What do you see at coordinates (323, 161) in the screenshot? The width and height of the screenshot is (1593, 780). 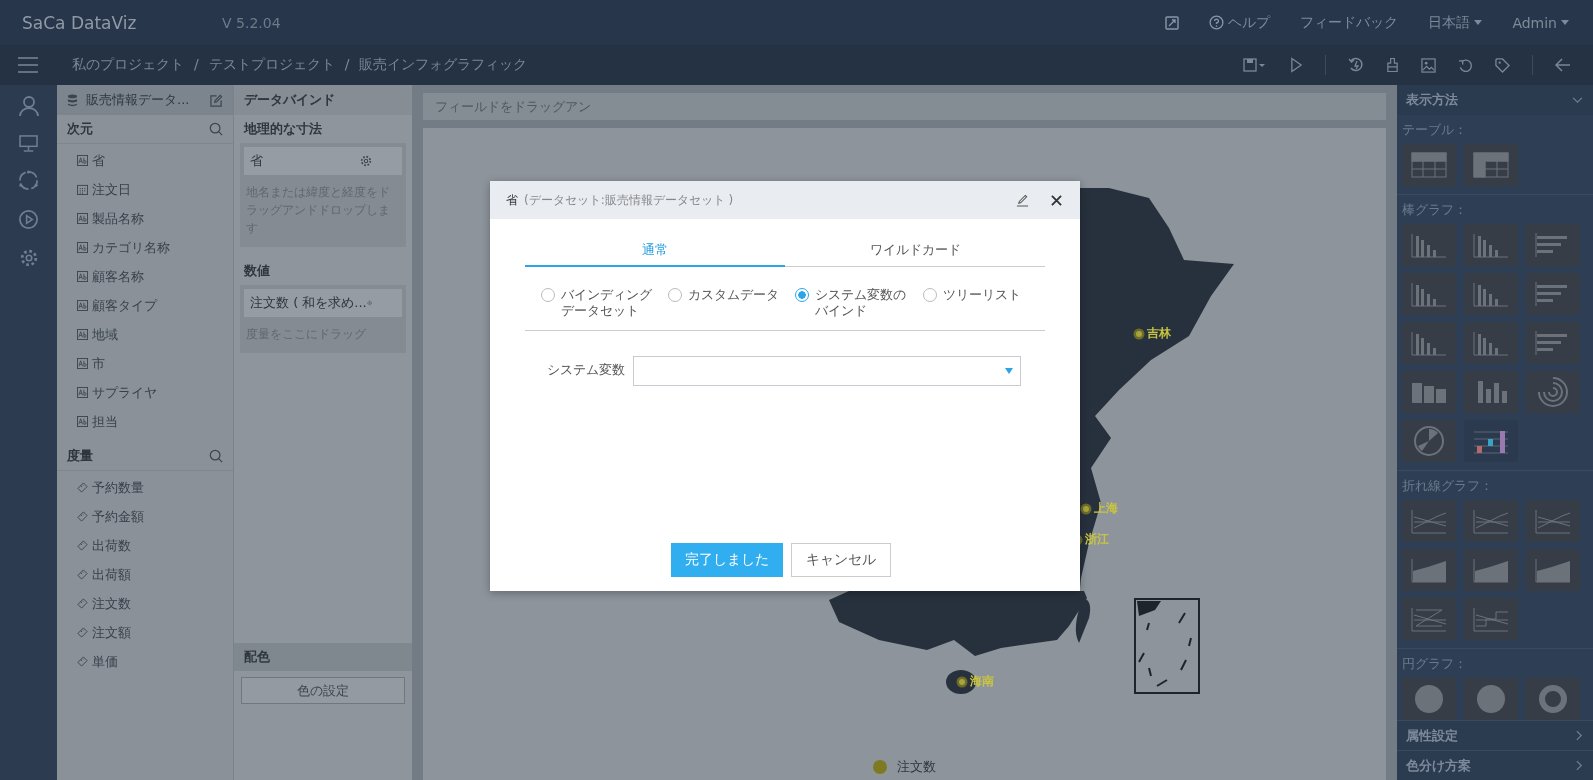 I see `bound-field: 省` at bounding box center [323, 161].